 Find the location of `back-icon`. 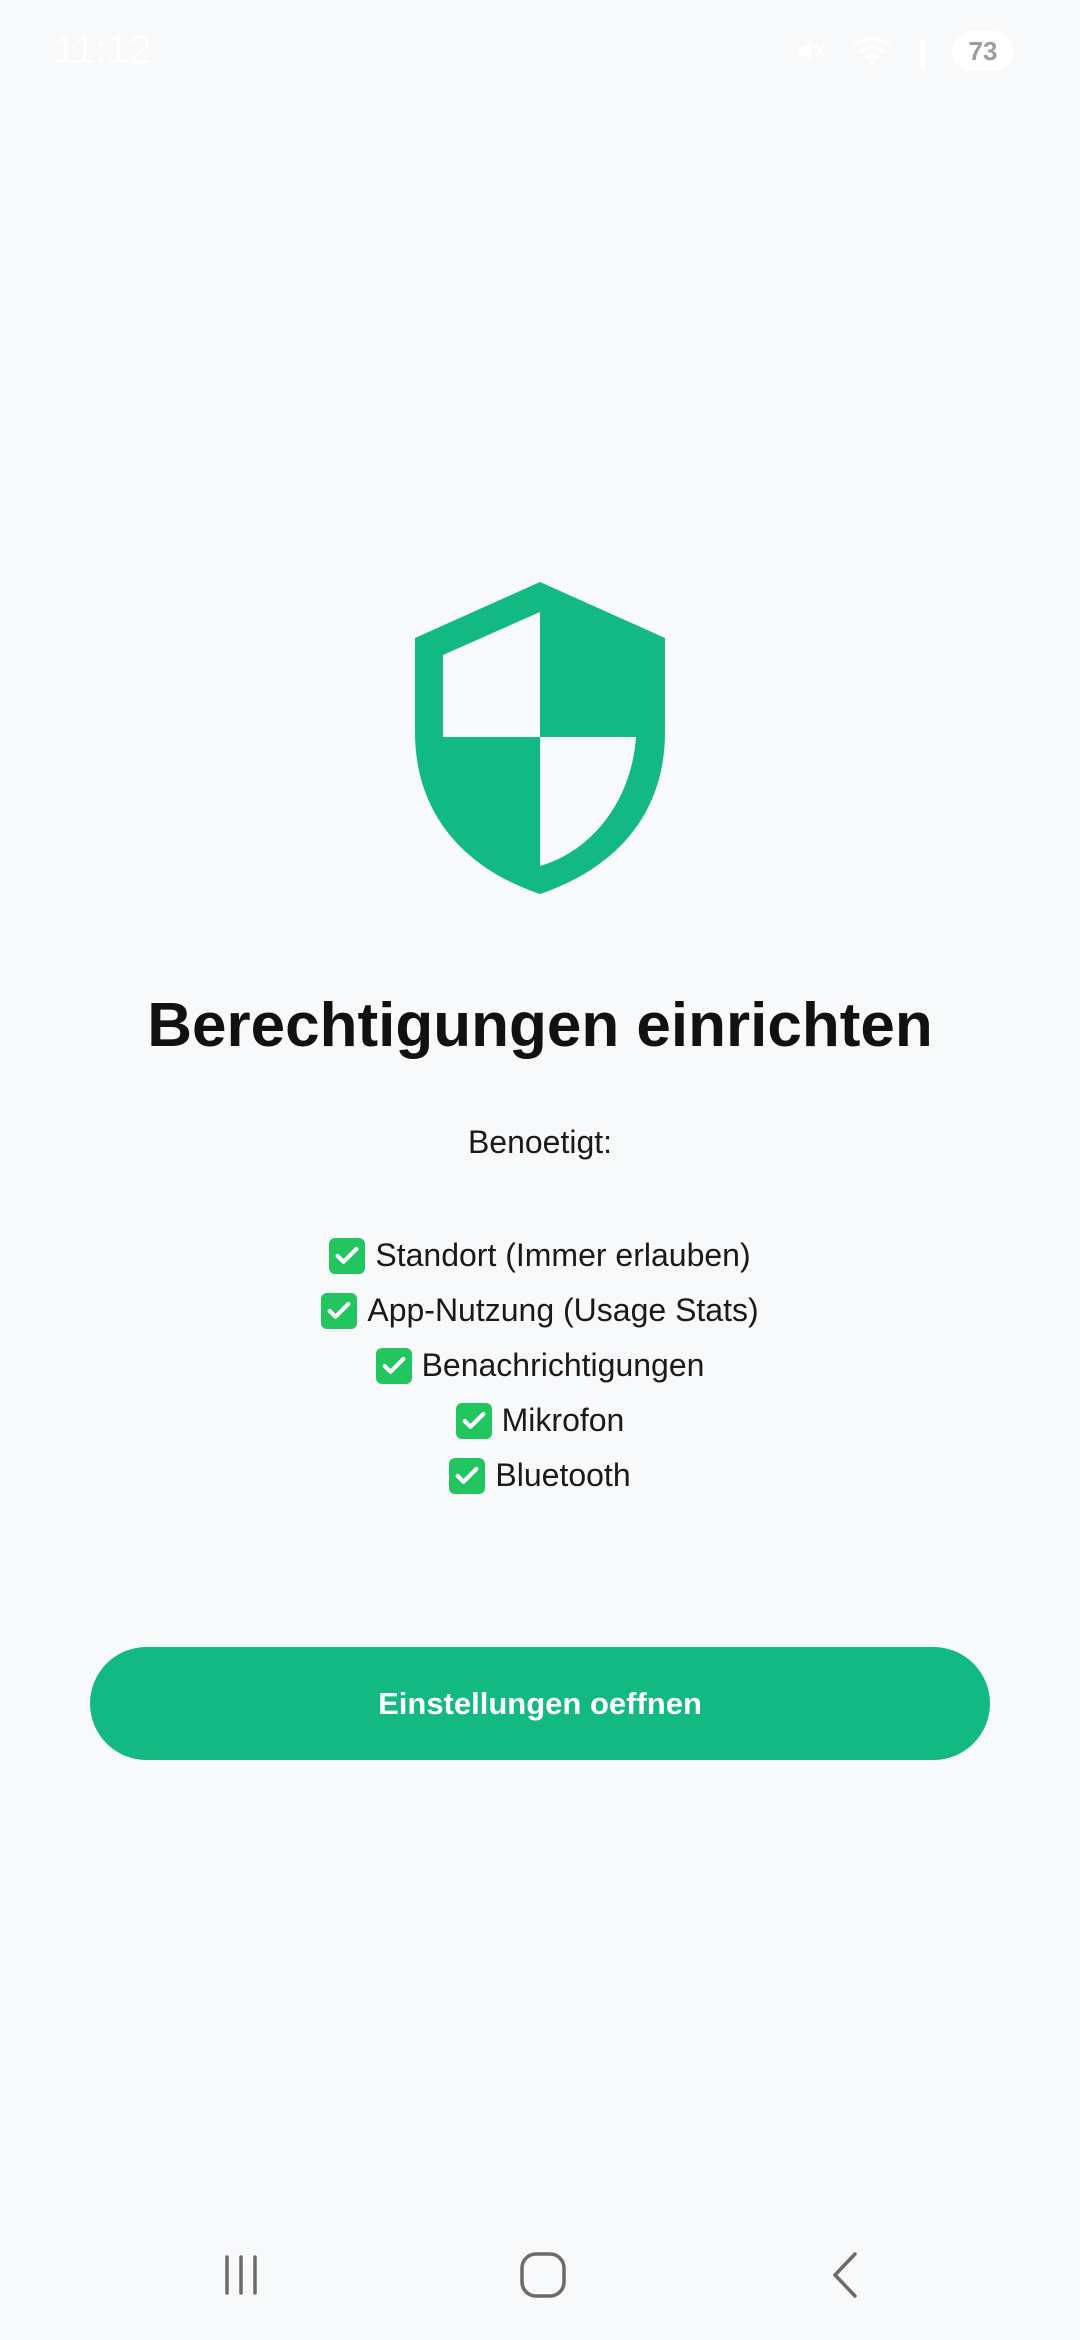

back-icon is located at coordinates (845, 2275).